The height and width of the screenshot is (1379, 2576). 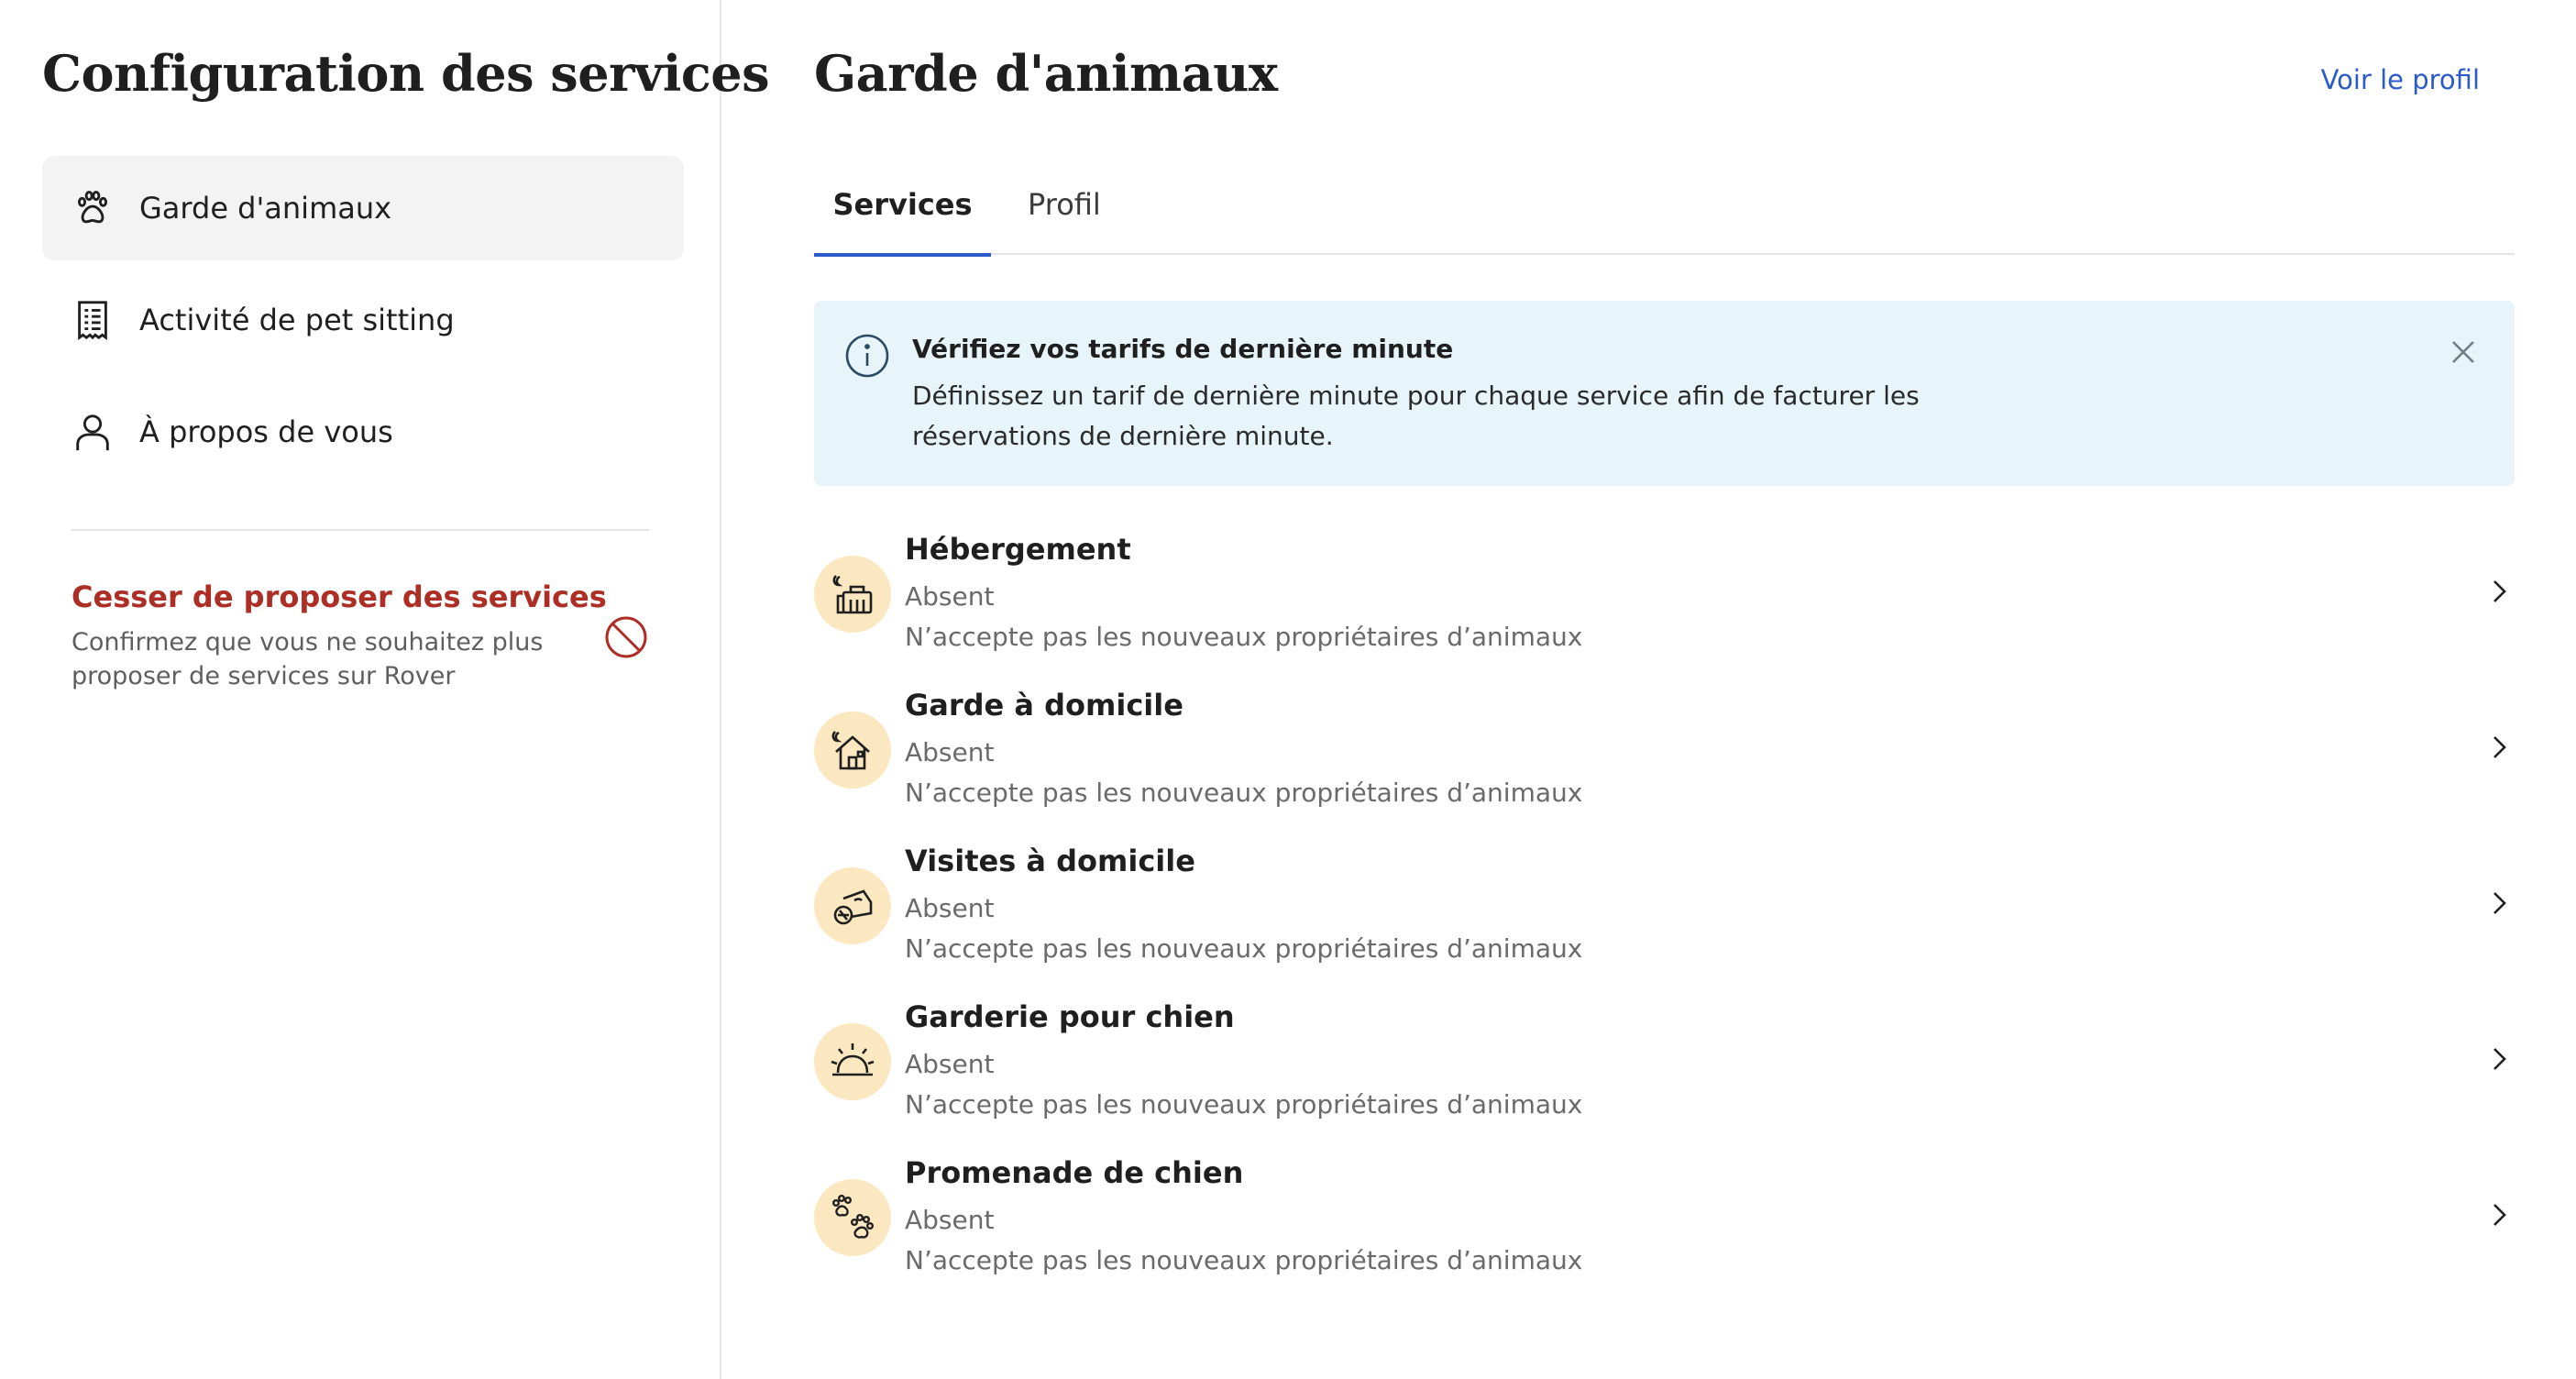 What do you see at coordinates (852, 1061) in the screenshot?
I see `doggy-day-care-icon` at bounding box center [852, 1061].